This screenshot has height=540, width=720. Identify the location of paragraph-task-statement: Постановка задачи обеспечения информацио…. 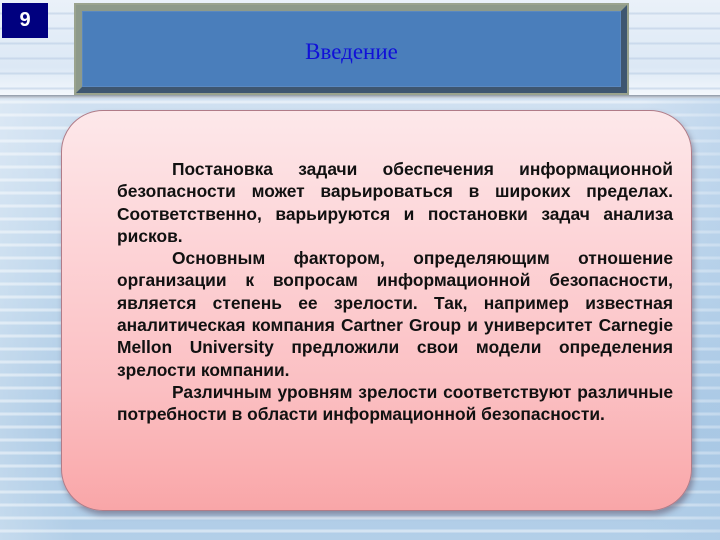
(395, 202).